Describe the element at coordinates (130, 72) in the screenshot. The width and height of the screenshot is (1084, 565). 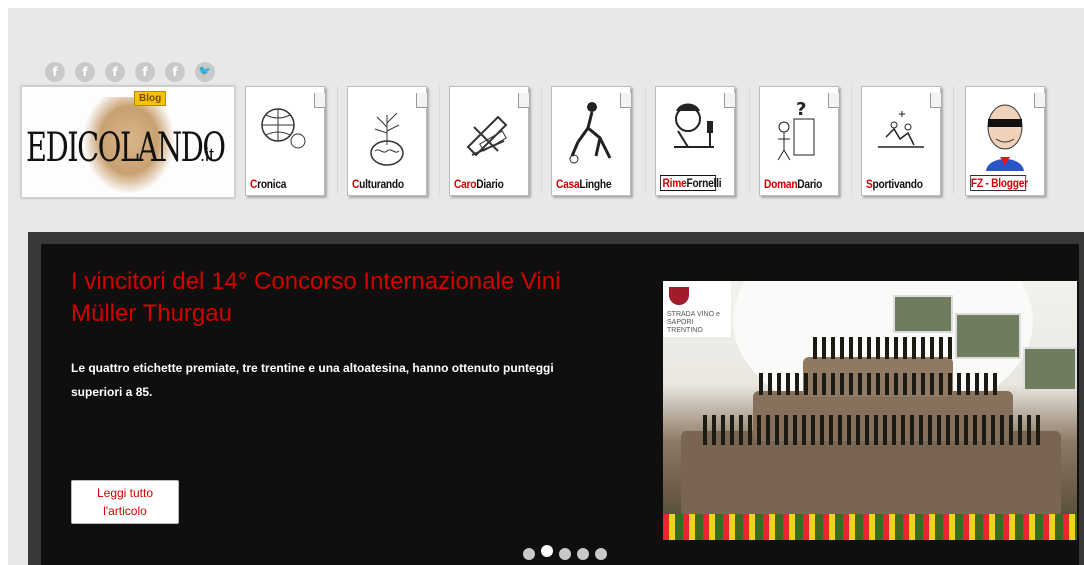
I see `social-bar: f f f f f 🐦` at that location.